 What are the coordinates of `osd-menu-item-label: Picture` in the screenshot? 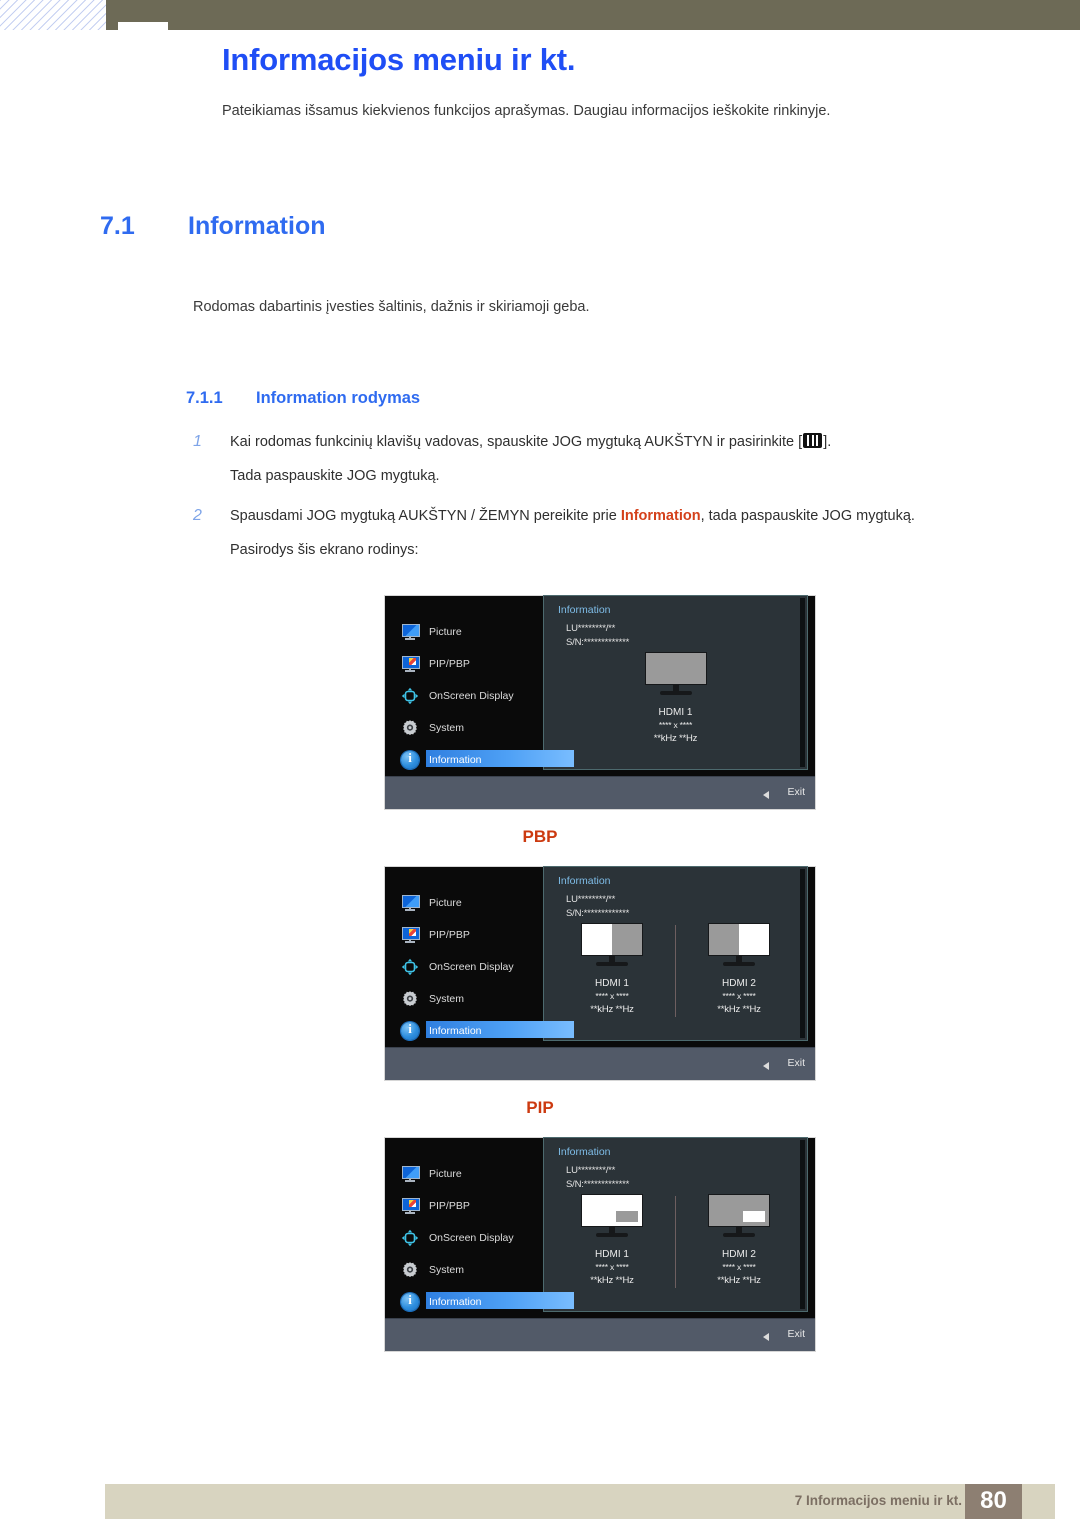 It's located at (445, 632).